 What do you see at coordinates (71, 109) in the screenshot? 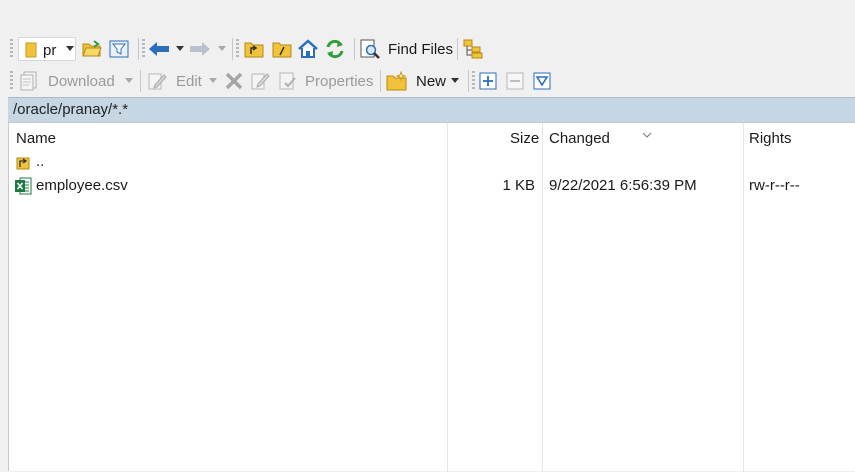
I see `current-path: /oracle/pranay/*.*` at bounding box center [71, 109].